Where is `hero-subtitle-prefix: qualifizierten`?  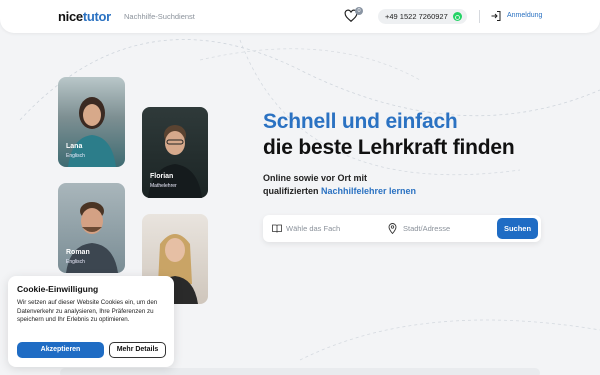 hero-subtitle-prefix: qualifizierten is located at coordinates (292, 191).